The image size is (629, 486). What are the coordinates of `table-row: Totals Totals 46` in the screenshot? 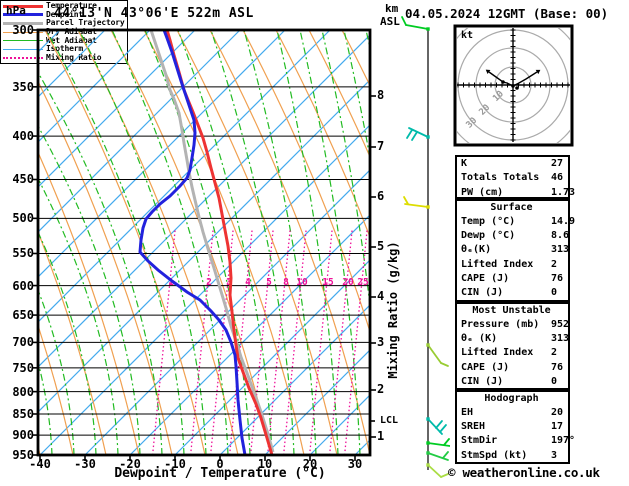 It's located at (514, 179).